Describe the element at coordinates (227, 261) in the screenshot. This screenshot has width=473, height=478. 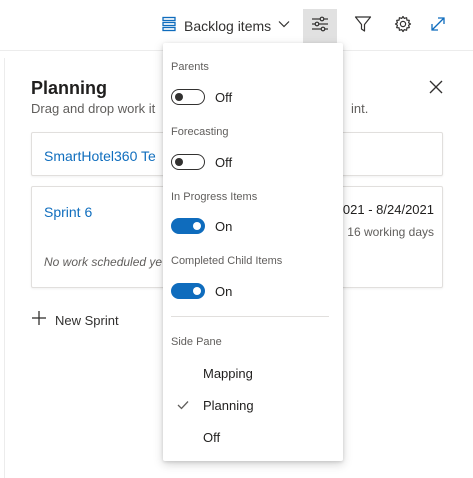
I see `completed-child-items-label: Completed Child Items` at that location.